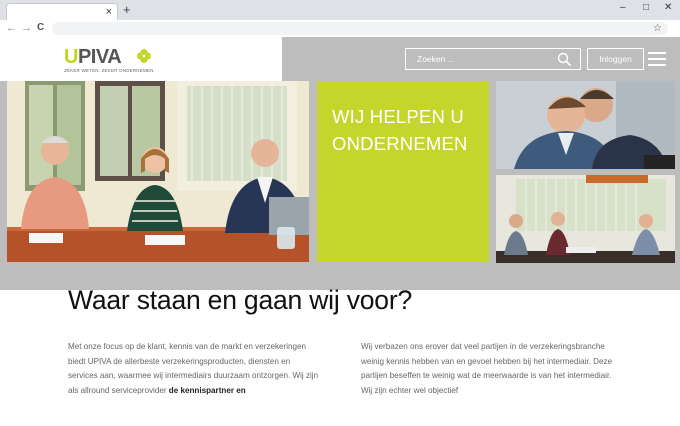  I want to click on upiva-logo: UPIVA ZÉKER WETEN. ZÉKER ONDERNEMEN., so click(109, 60).